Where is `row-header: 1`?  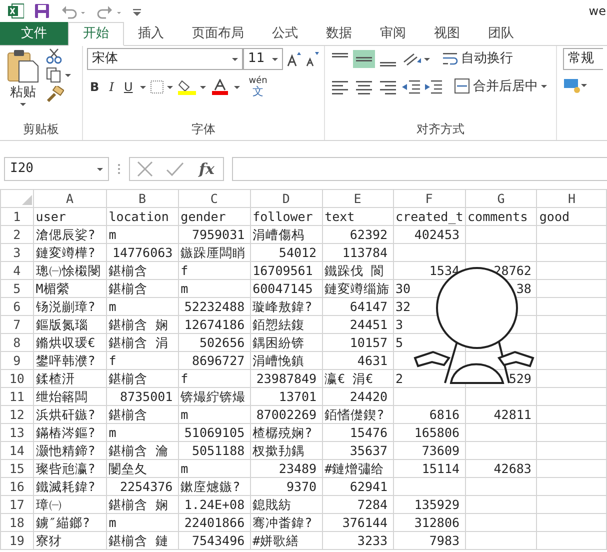 row-header: 1 is located at coordinates (17, 217).